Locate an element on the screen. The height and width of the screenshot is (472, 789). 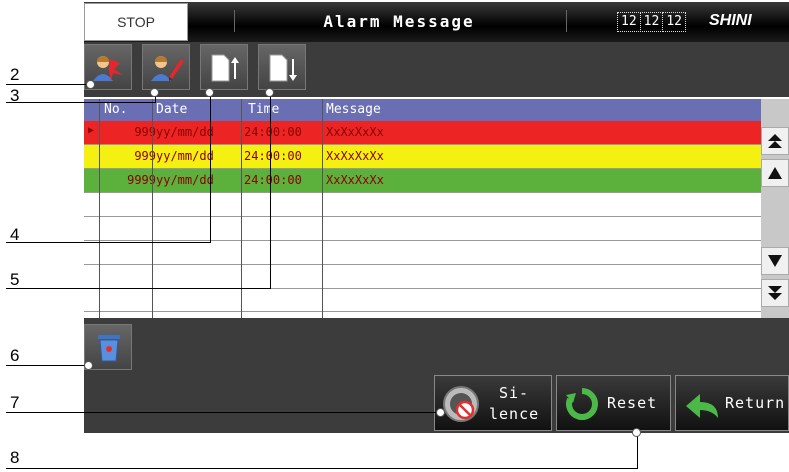
down-arrow-icon is located at coordinates (775, 261).